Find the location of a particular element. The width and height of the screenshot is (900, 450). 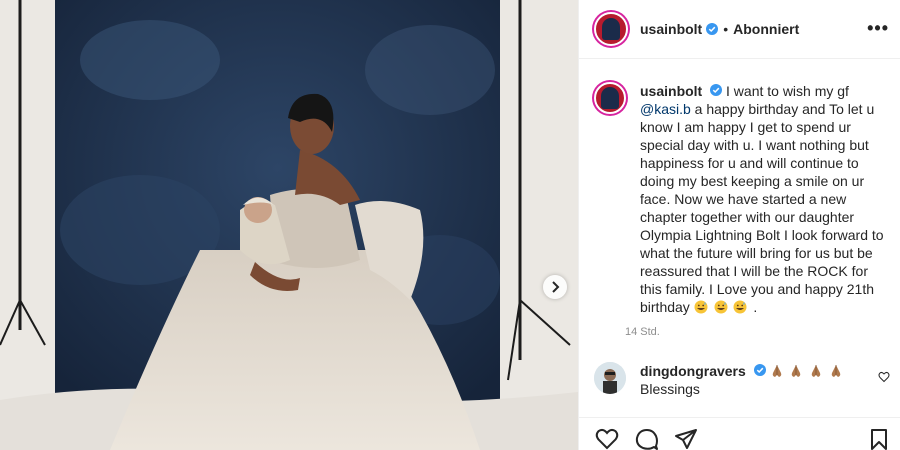

comment-icon is located at coordinates (646, 439).